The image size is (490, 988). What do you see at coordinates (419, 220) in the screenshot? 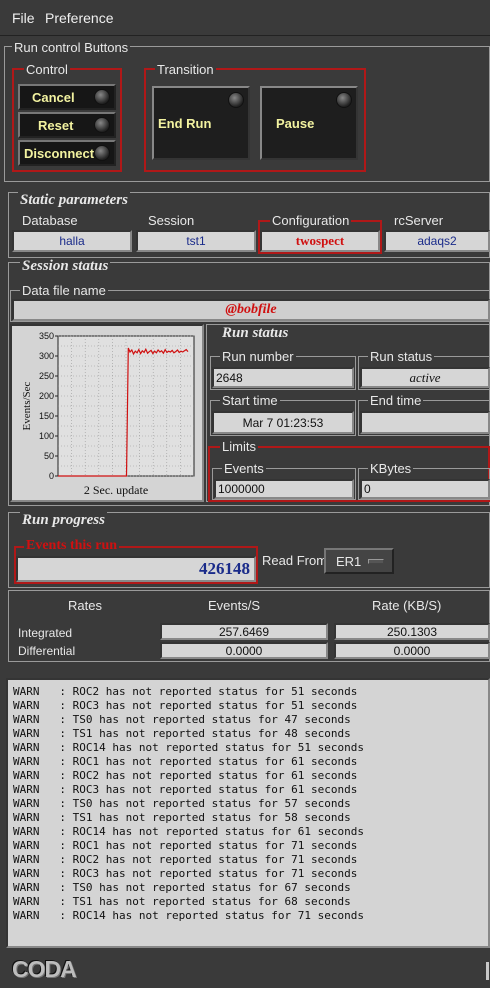
I see `rcserver-label: rcServer` at bounding box center [419, 220].